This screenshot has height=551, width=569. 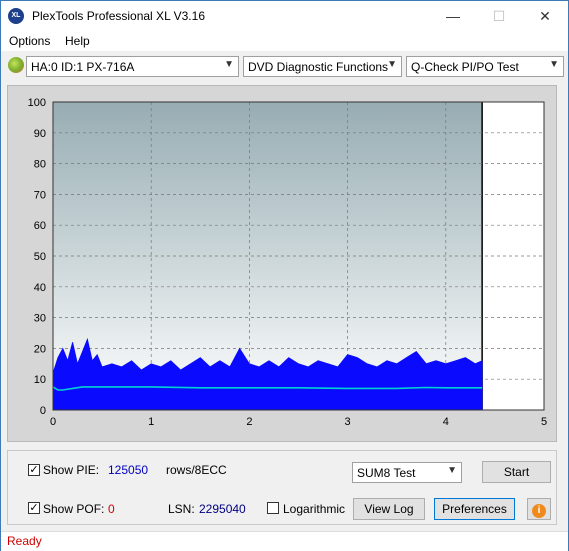 What do you see at coordinates (37, 103) in the screenshot?
I see `y-tick-label: 100` at bounding box center [37, 103].